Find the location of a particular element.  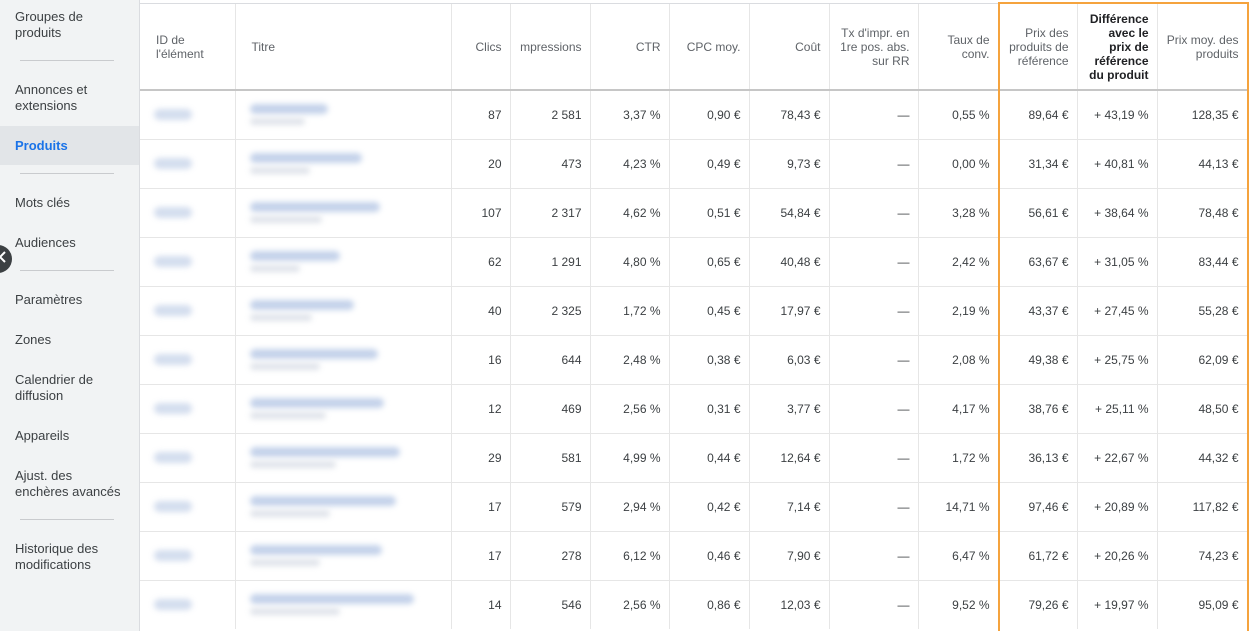

cell-avg-price: 117,82 € is located at coordinates (1202, 507).